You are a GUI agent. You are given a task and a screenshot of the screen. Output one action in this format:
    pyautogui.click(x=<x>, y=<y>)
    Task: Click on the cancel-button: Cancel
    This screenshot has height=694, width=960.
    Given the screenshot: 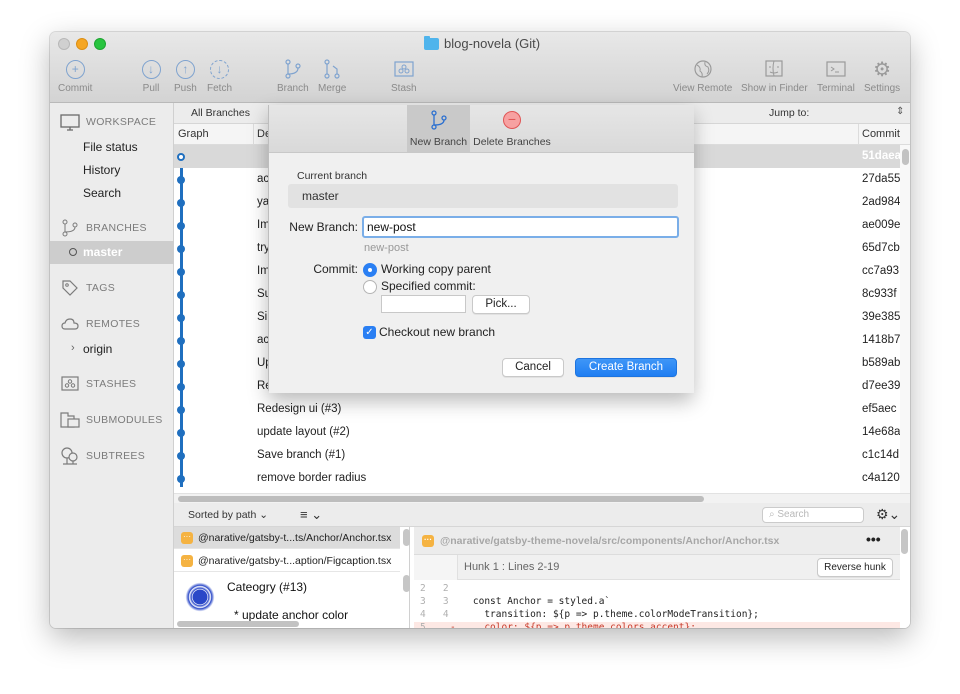 What is the action you would take?
    pyautogui.click(x=533, y=367)
    